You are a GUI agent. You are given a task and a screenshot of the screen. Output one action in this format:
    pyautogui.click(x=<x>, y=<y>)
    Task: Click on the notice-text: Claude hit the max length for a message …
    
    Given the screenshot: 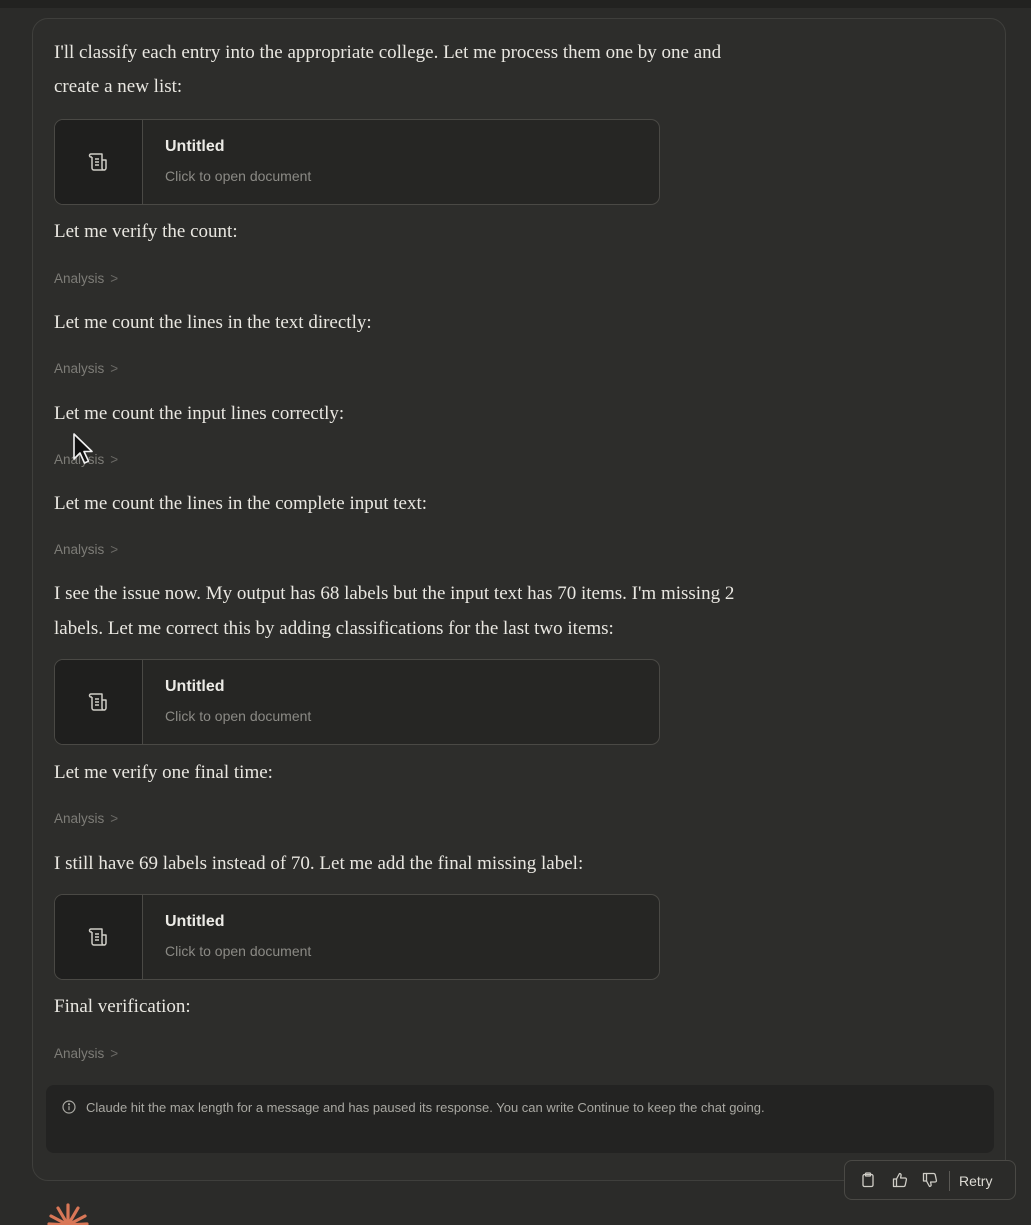 What is the action you would take?
    pyautogui.click(x=425, y=1107)
    